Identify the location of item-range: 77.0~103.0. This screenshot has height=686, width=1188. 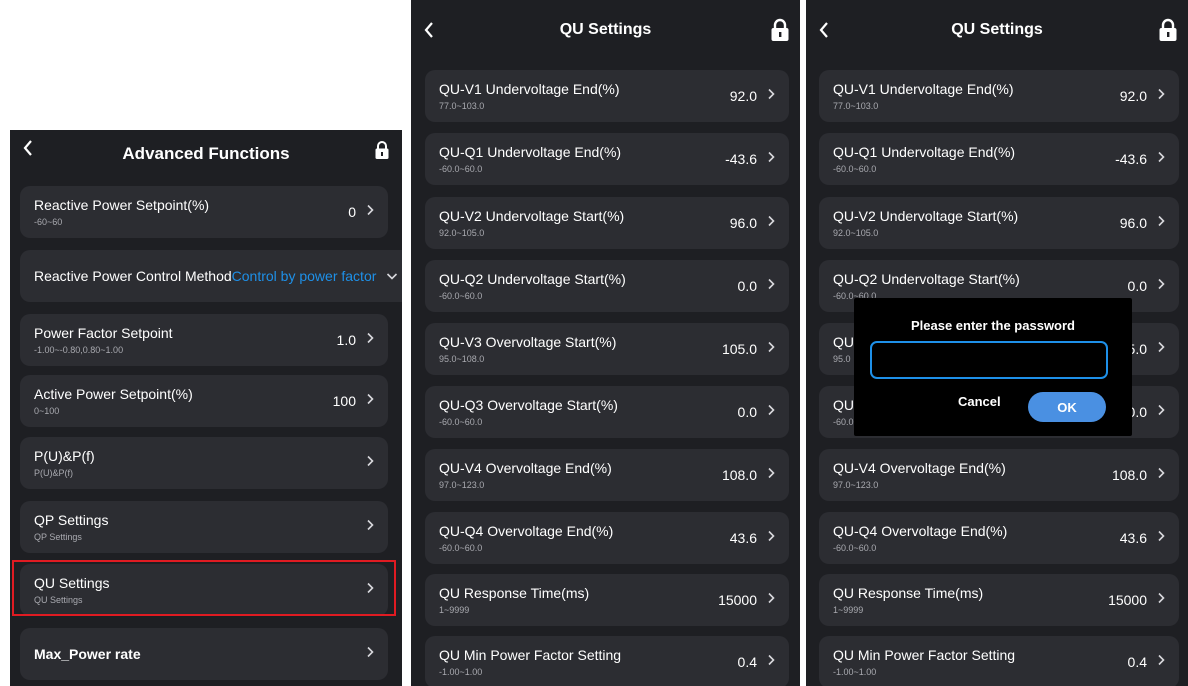
(856, 106).